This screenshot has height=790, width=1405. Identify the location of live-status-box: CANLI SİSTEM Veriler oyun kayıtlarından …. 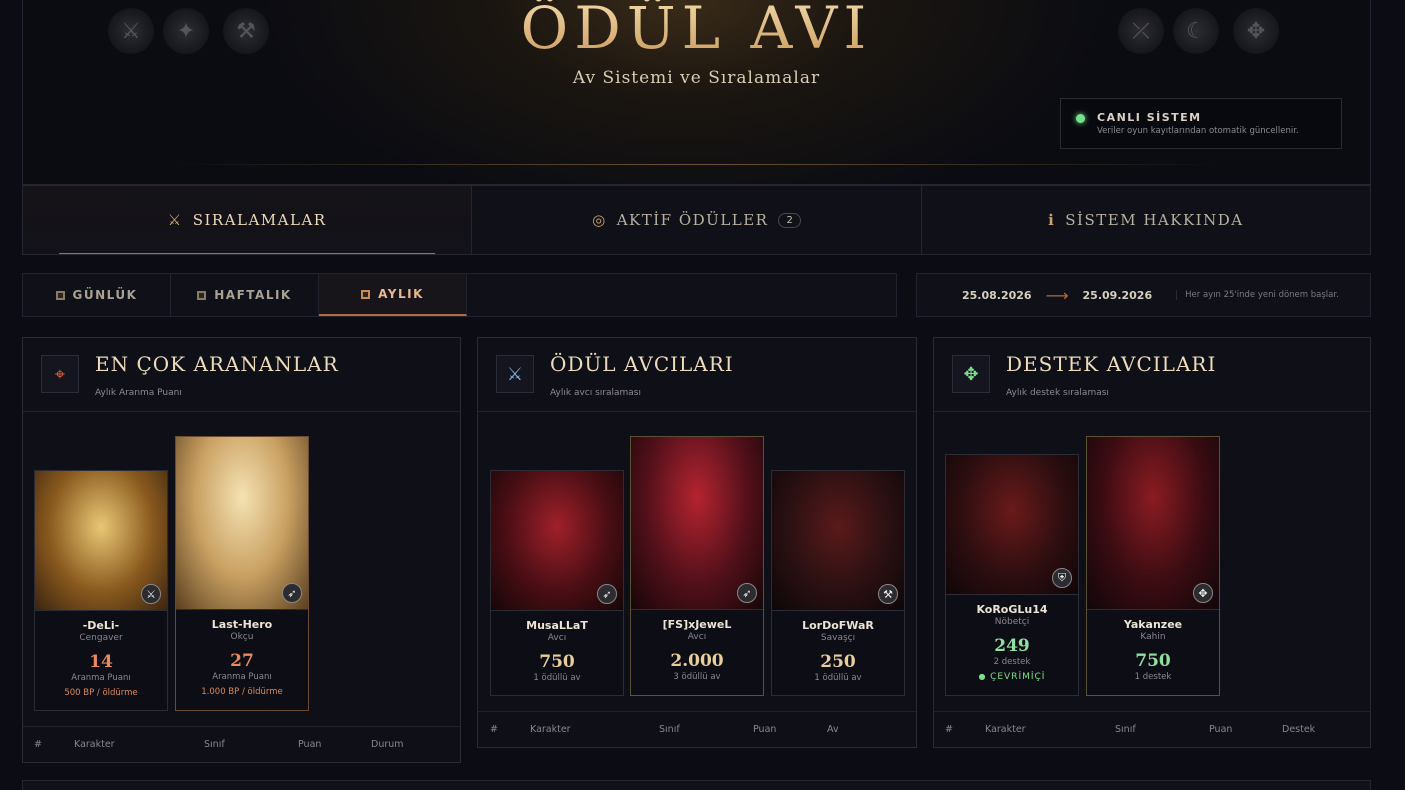
(1201, 123).